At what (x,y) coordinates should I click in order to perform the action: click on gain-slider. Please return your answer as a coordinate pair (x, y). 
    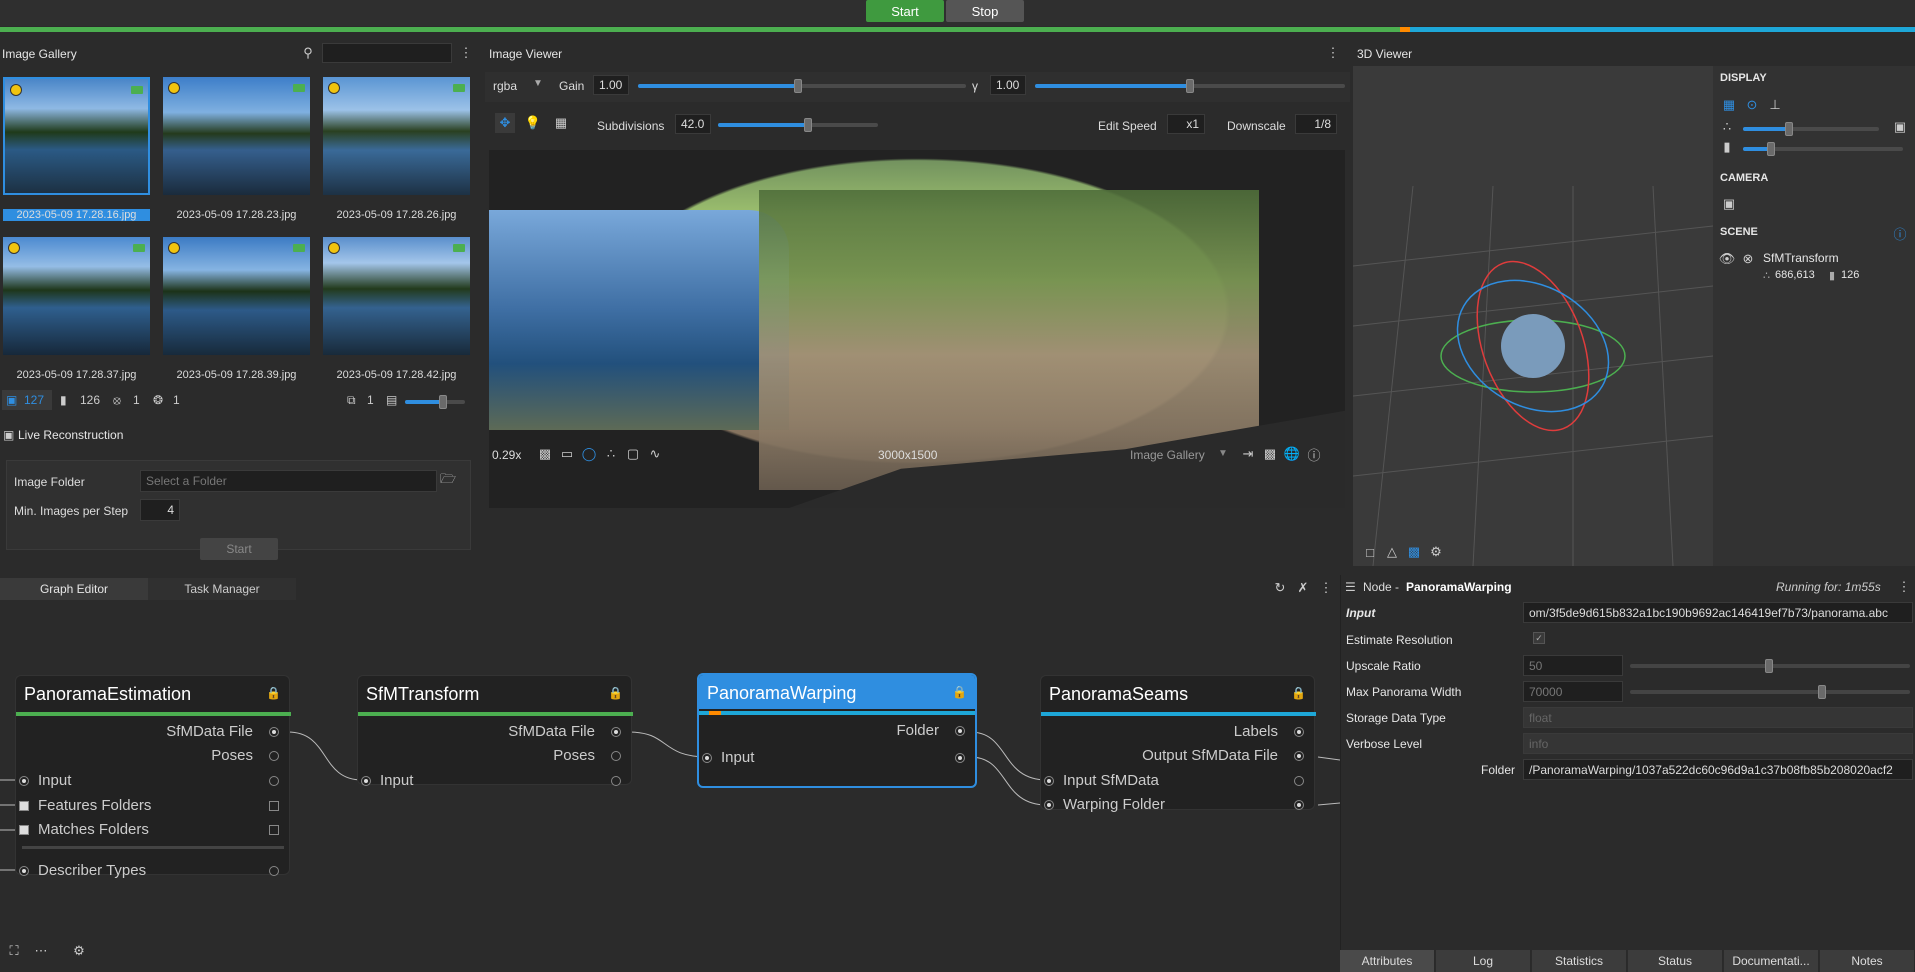
    Looking at the image, I should click on (802, 86).